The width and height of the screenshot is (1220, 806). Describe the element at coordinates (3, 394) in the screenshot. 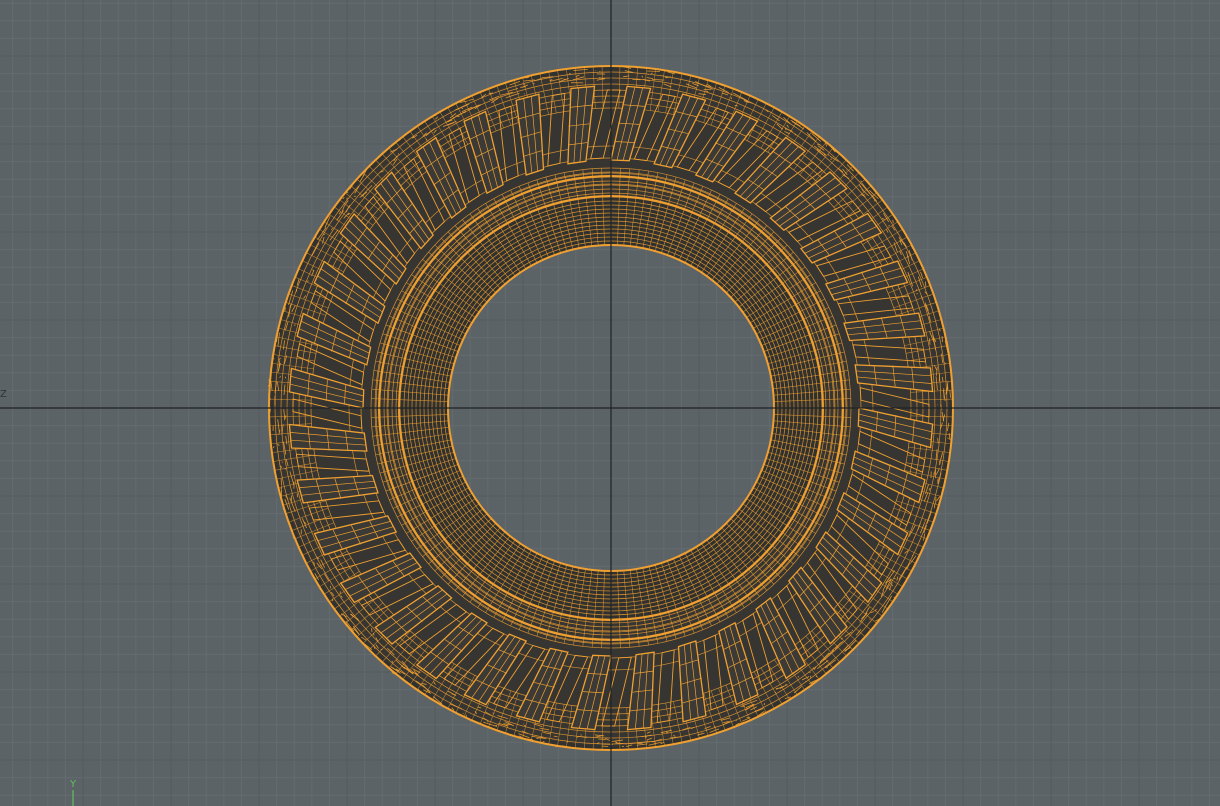

I see `z-axis-label: Z` at that location.